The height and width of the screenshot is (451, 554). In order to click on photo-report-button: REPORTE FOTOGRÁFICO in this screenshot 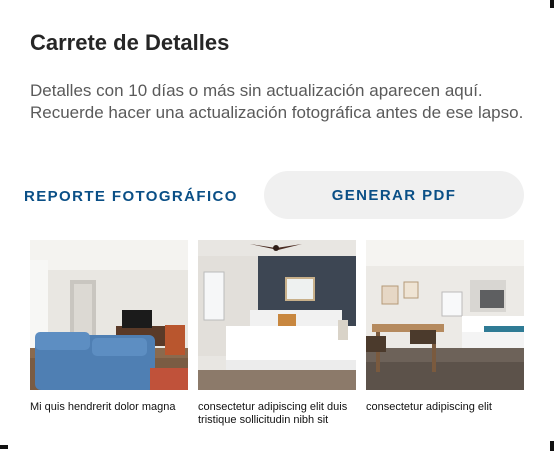, I will do `click(131, 196)`.